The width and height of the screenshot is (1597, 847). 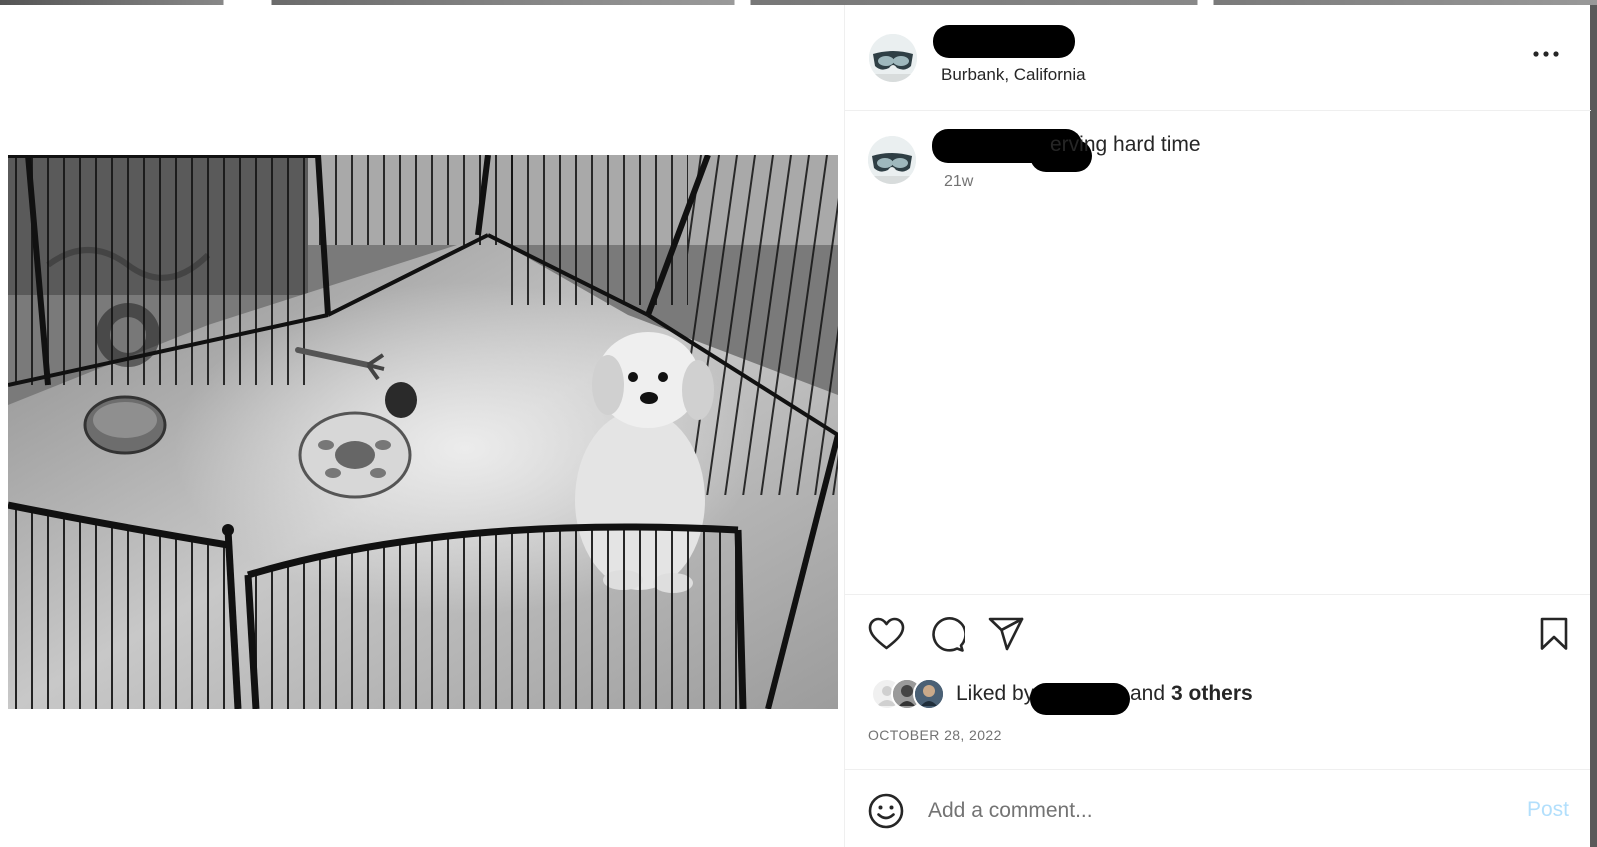 What do you see at coordinates (1006, 636) in the screenshot?
I see `paper-plane-icon` at bounding box center [1006, 636].